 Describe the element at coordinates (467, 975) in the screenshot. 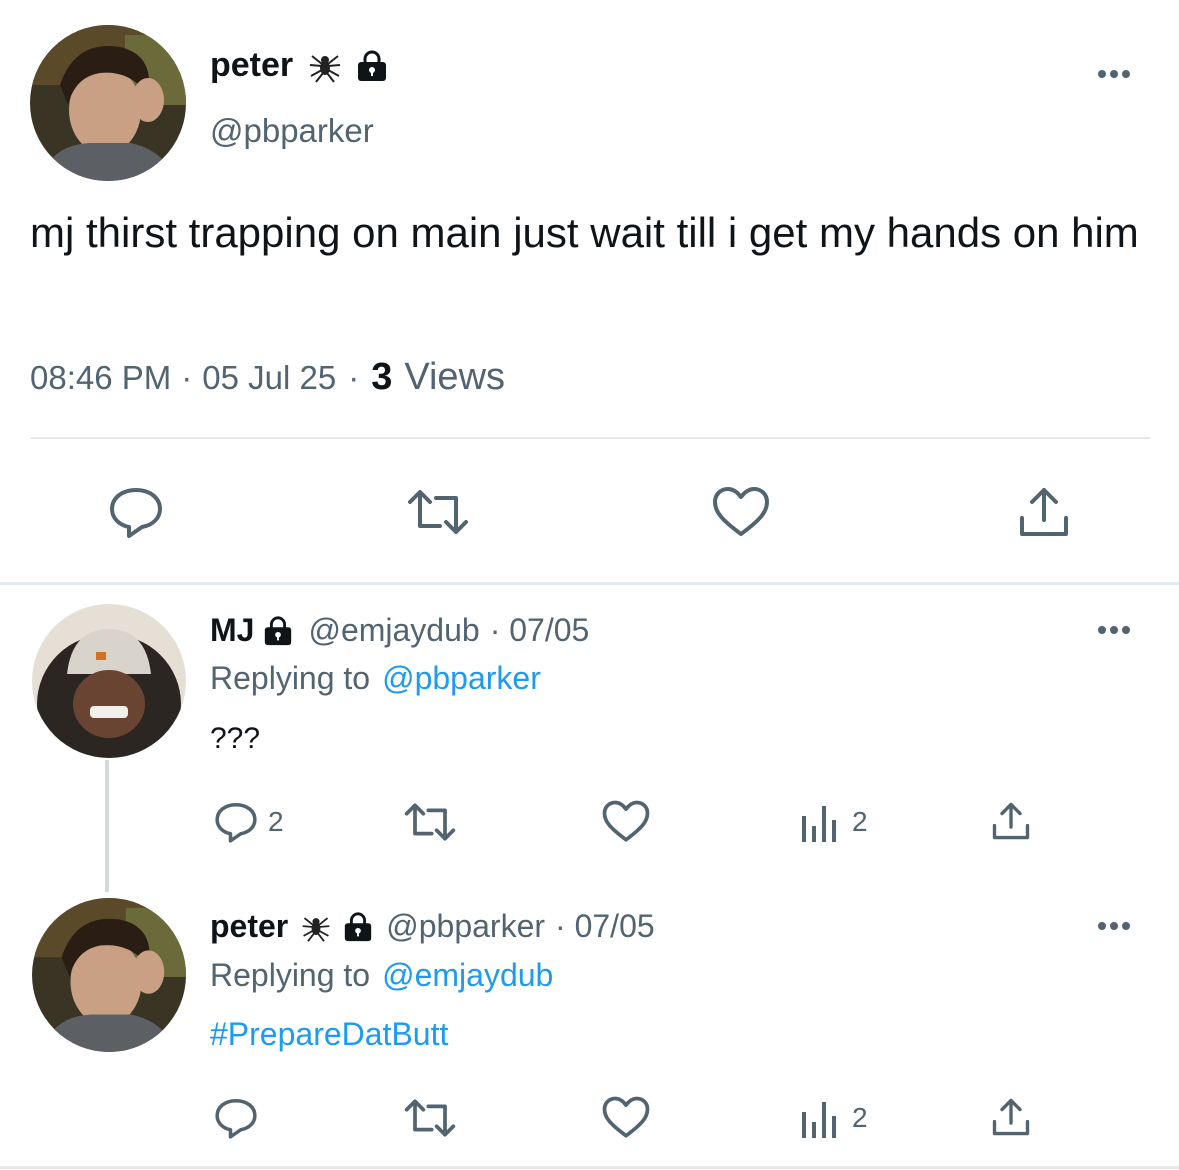

I see `replying-handle-link: @emjaydub` at that location.